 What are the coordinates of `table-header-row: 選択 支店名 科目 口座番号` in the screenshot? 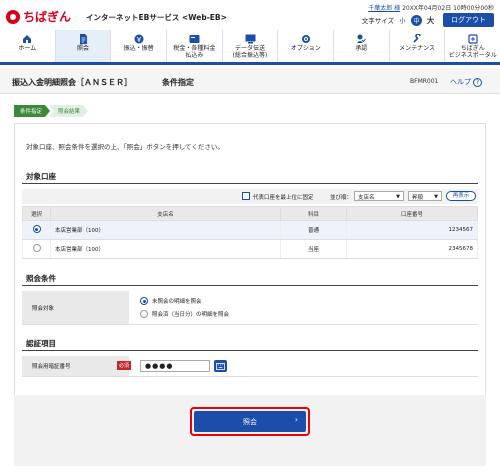 It's located at (250, 213).